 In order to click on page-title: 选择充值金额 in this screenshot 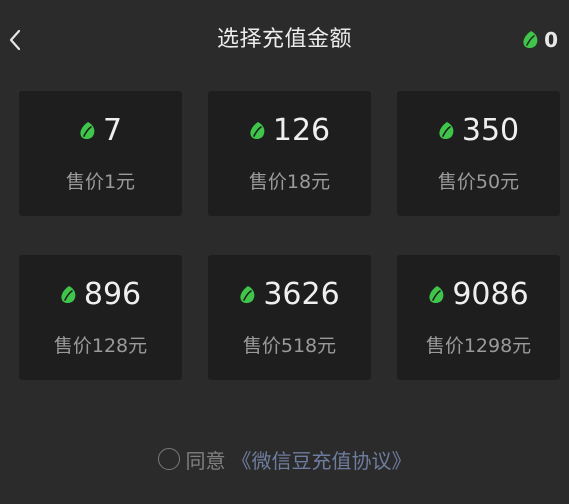, I will do `click(284, 39)`.